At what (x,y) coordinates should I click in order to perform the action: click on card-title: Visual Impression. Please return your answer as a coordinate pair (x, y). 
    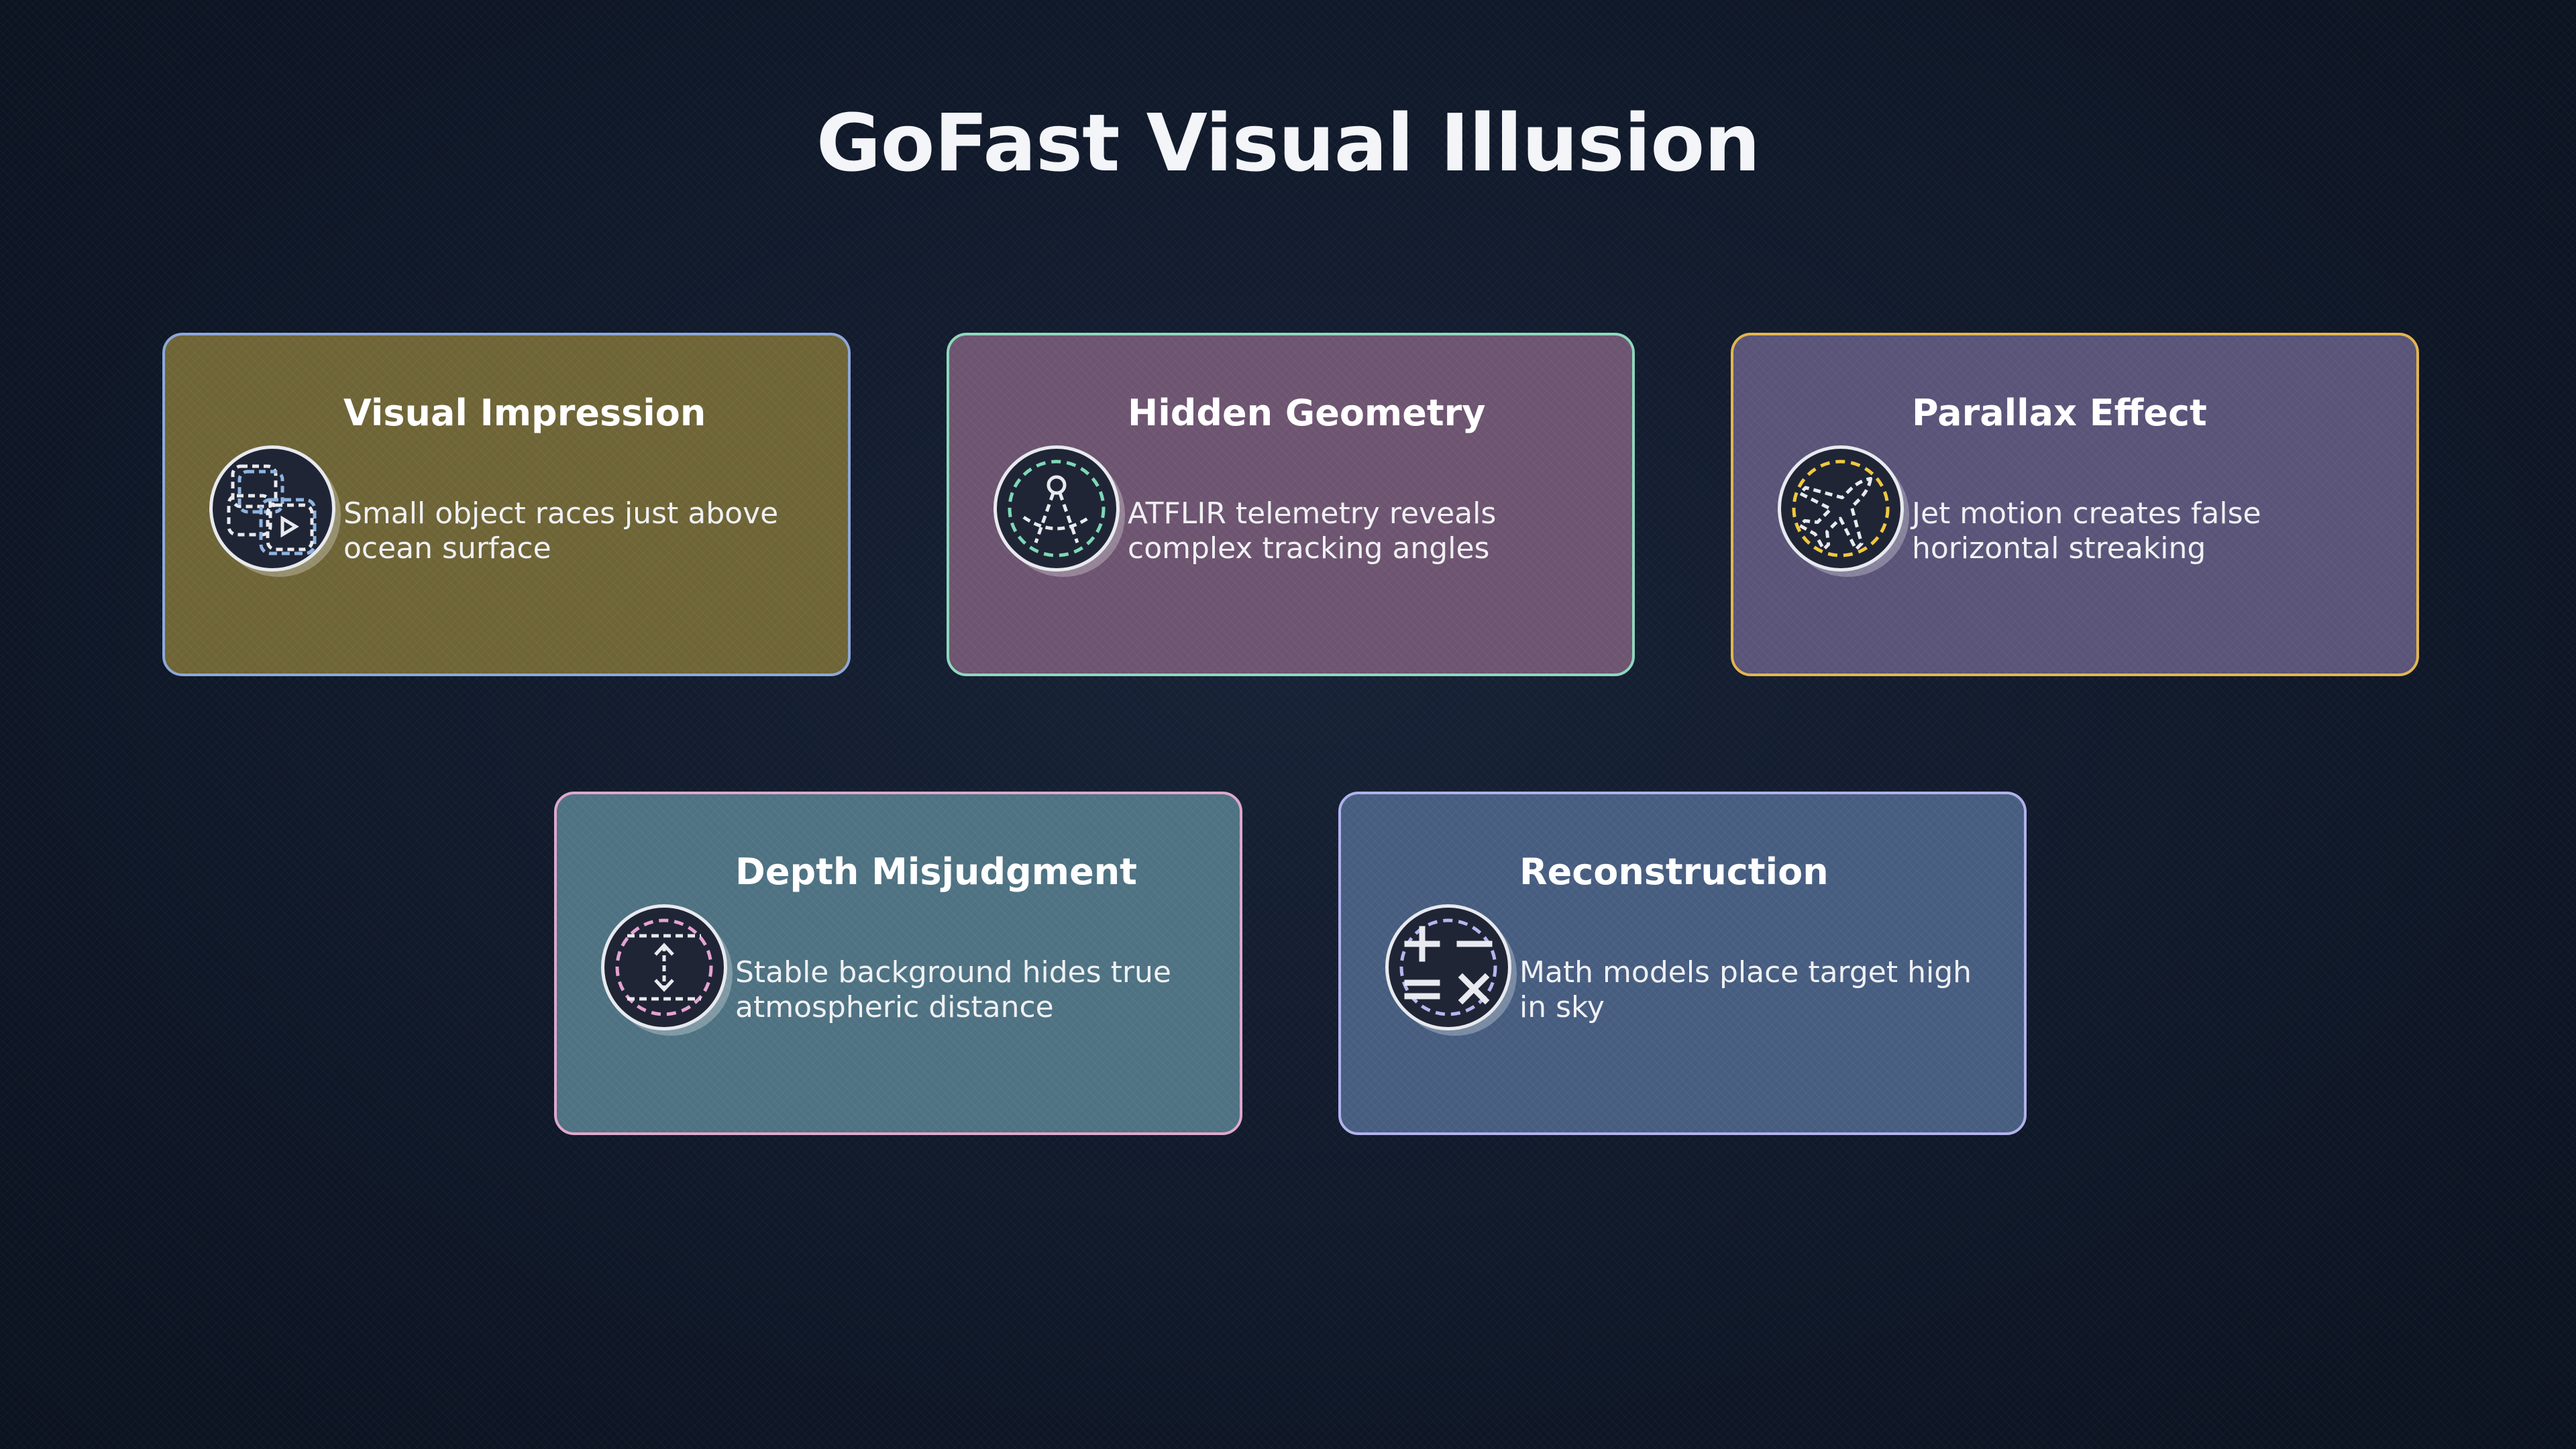
    Looking at the image, I should click on (524, 413).